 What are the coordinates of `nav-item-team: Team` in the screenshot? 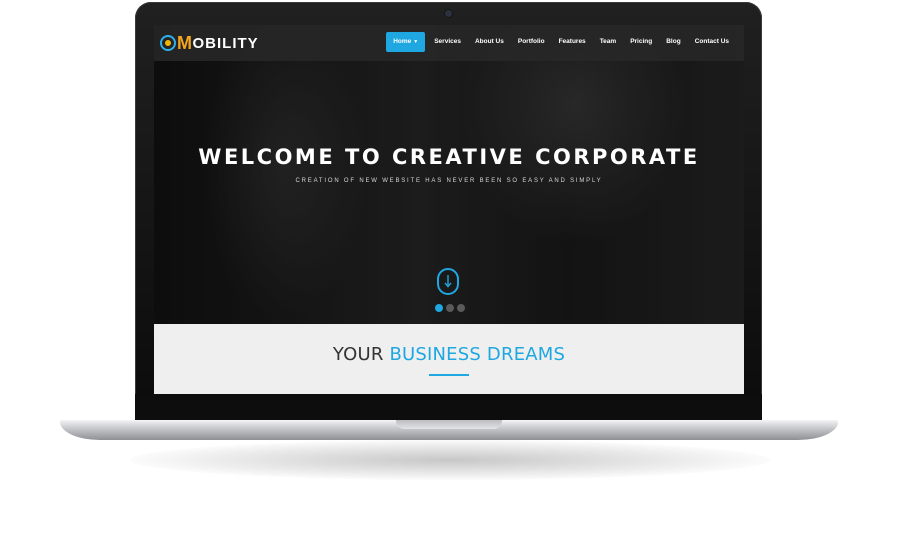 It's located at (608, 42).